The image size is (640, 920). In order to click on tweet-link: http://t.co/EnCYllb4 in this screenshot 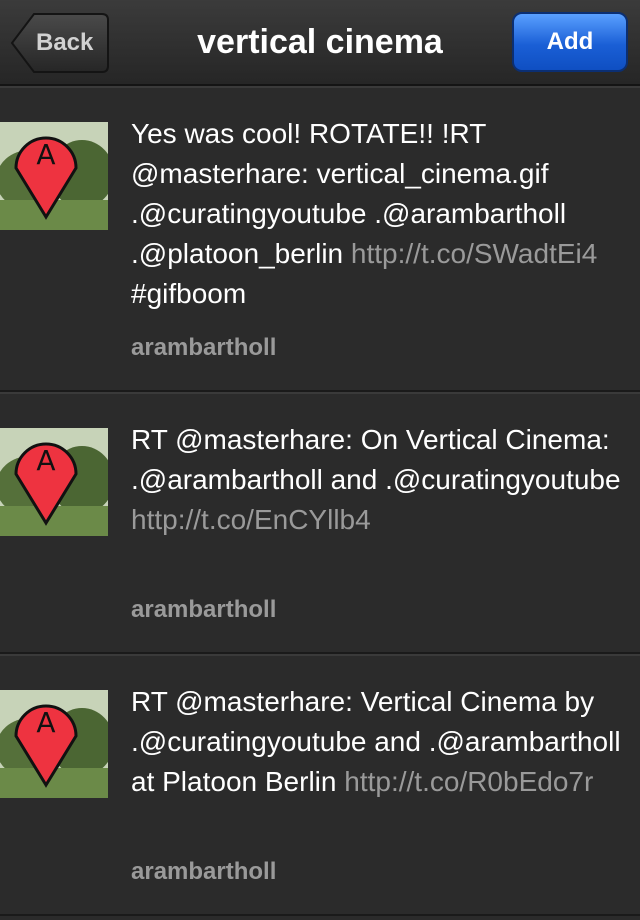, I will do `click(251, 519)`.